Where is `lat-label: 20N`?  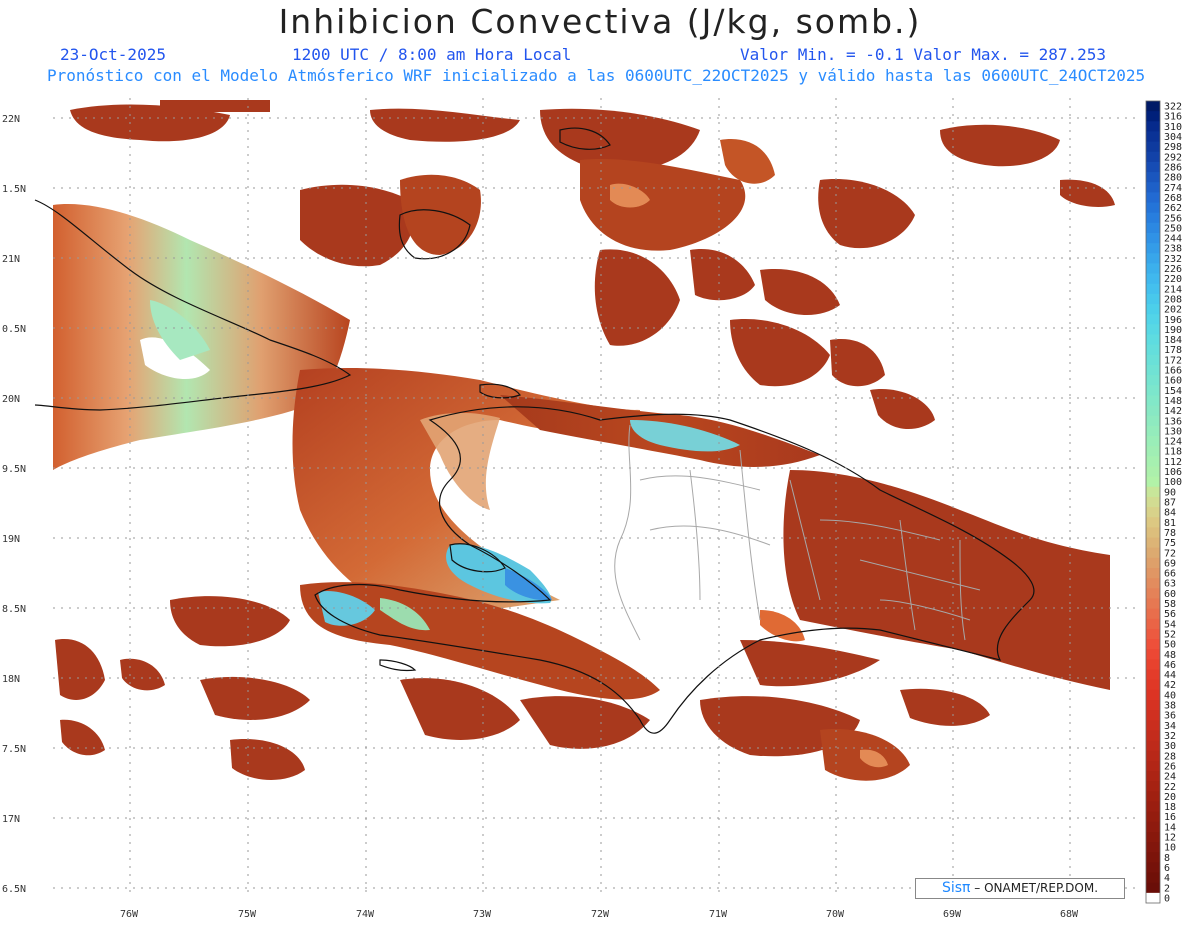
lat-label: 20N is located at coordinates (11, 399).